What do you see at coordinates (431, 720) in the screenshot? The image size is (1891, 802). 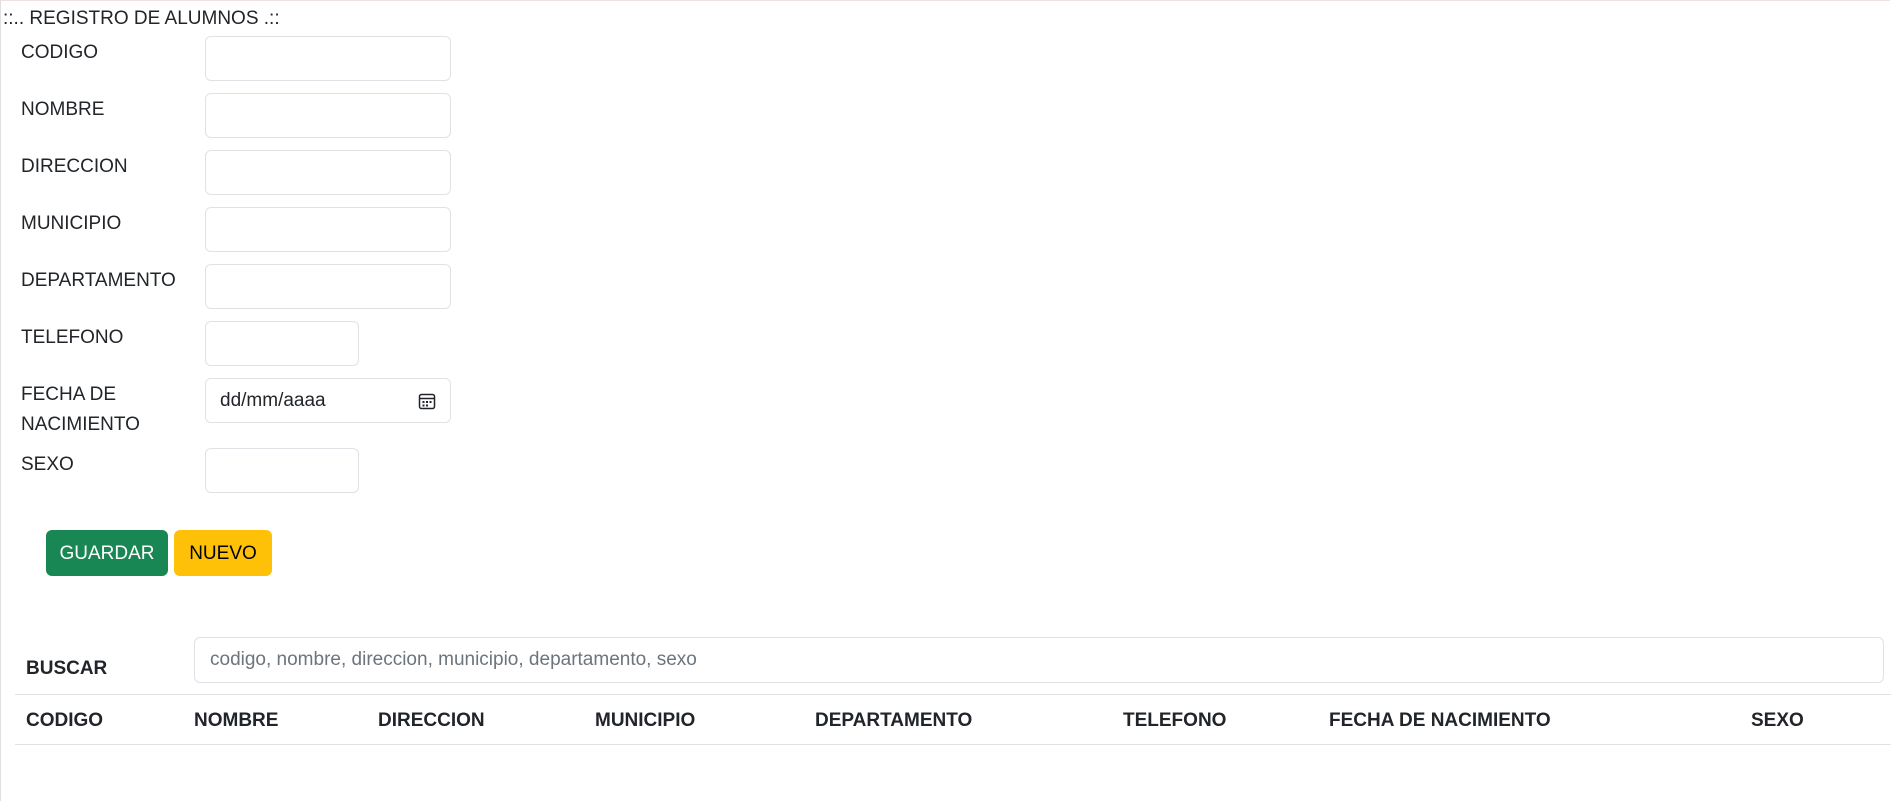 I see `column-header-direccion: DIRECCION` at bounding box center [431, 720].